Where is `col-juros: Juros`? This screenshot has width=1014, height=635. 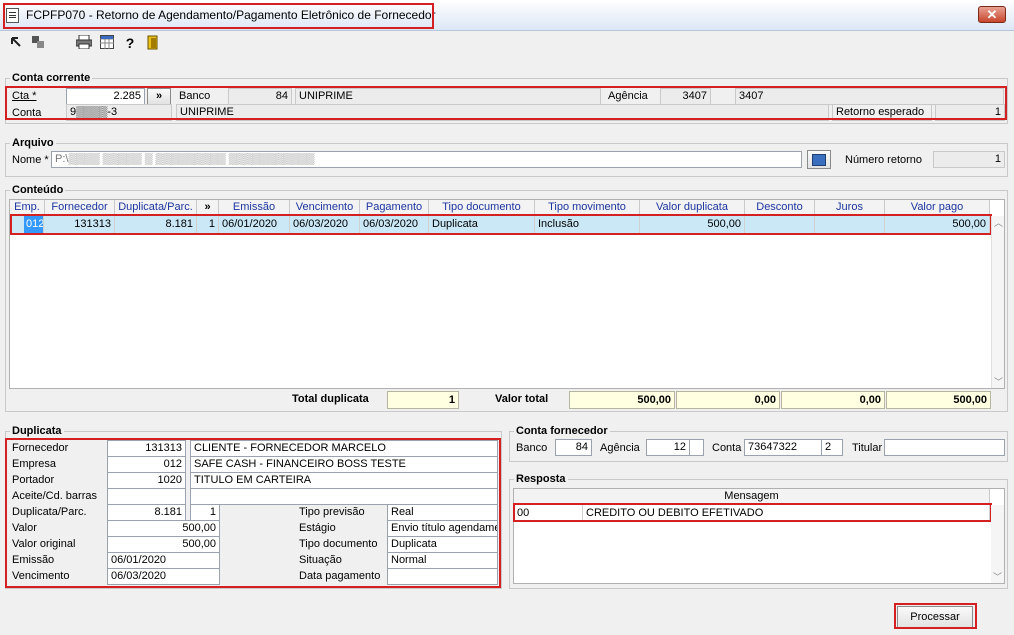 col-juros: Juros is located at coordinates (850, 207).